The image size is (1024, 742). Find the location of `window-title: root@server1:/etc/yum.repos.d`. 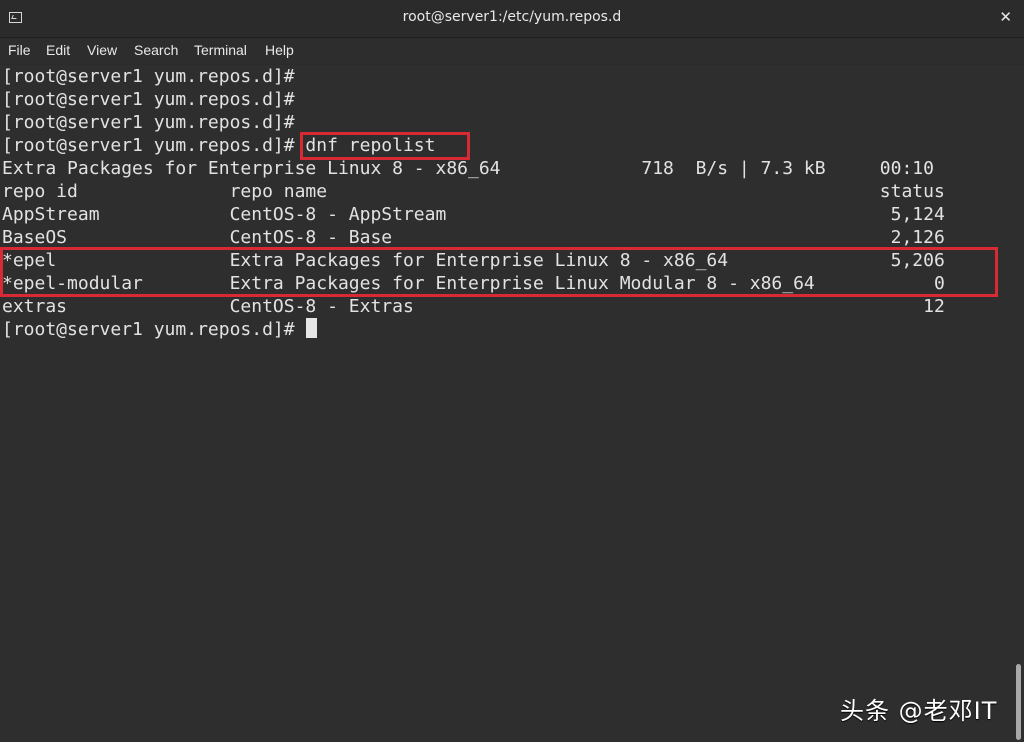

window-title: root@server1:/etc/yum.repos.d is located at coordinates (512, 17).